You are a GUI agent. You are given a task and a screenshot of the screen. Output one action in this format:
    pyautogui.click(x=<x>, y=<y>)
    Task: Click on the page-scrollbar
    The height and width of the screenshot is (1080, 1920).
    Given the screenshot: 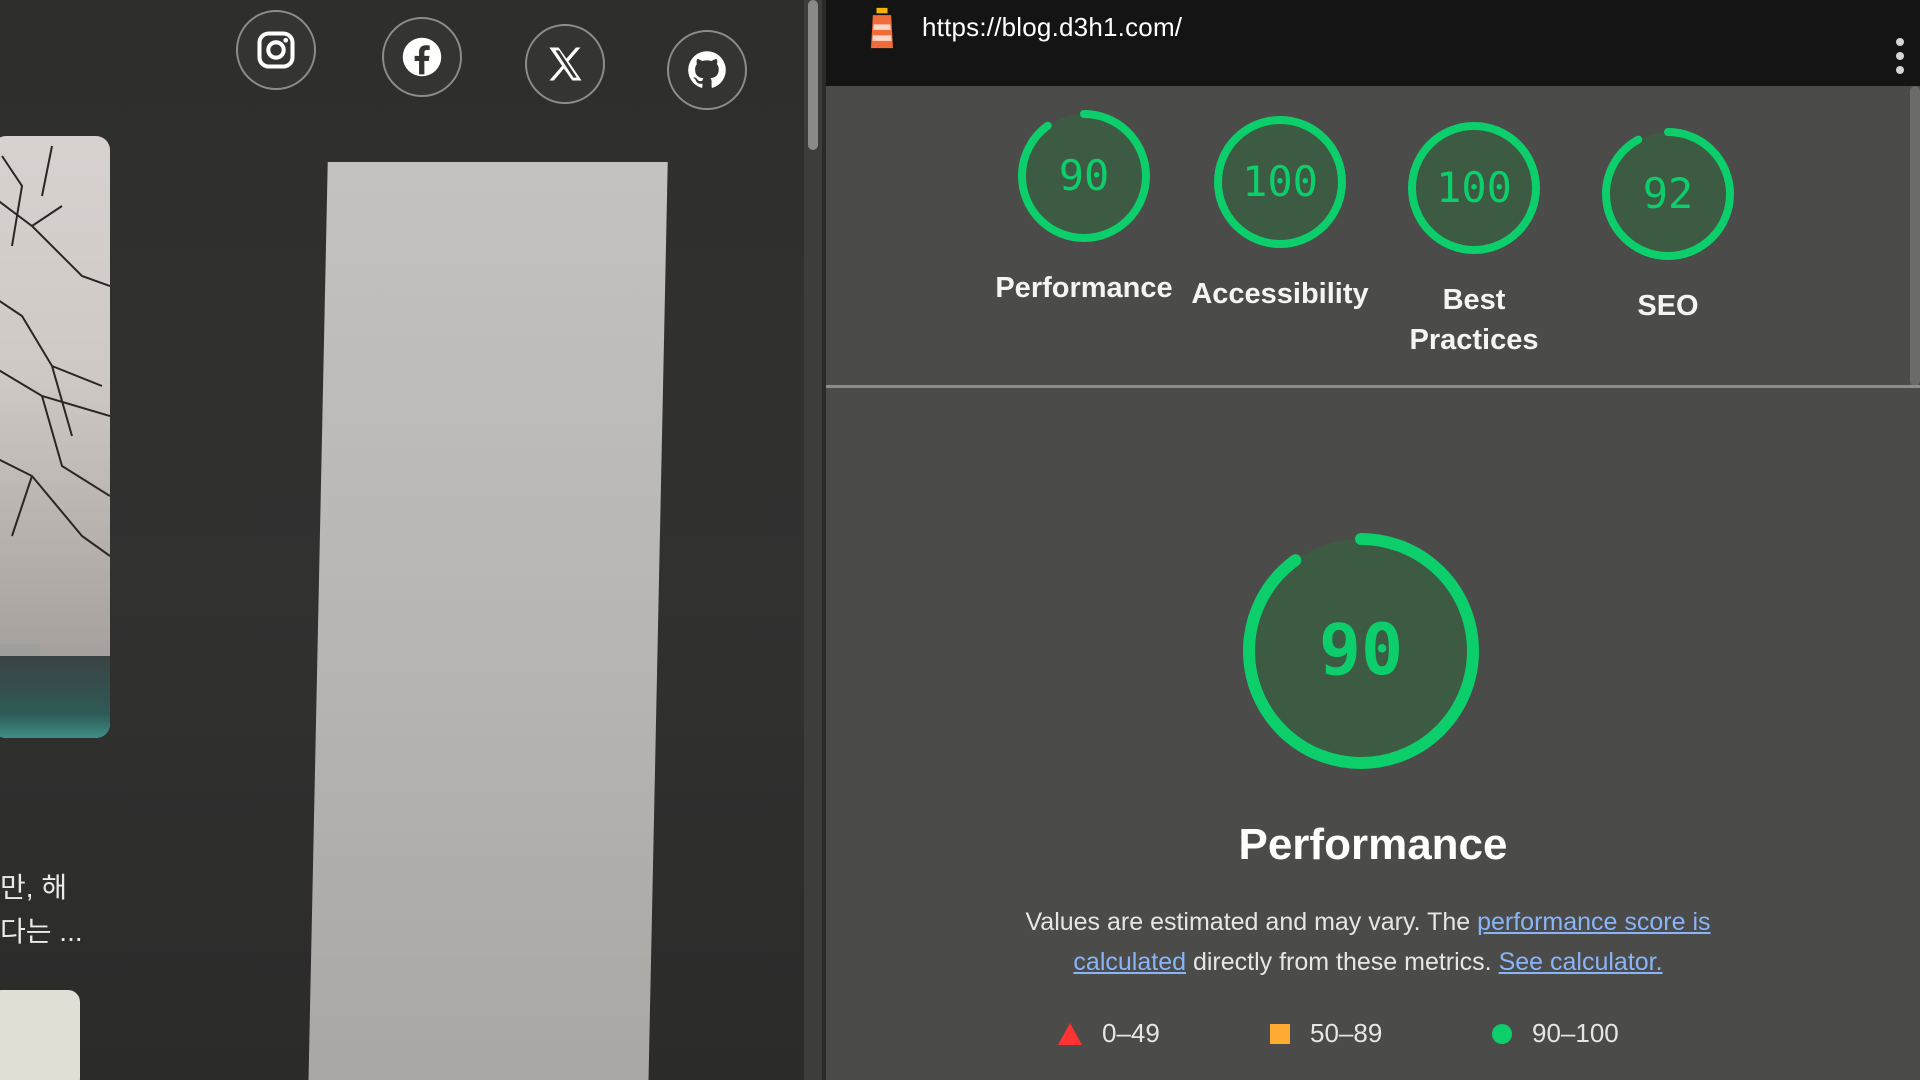 What is the action you would take?
    pyautogui.click(x=813, y=540)
    